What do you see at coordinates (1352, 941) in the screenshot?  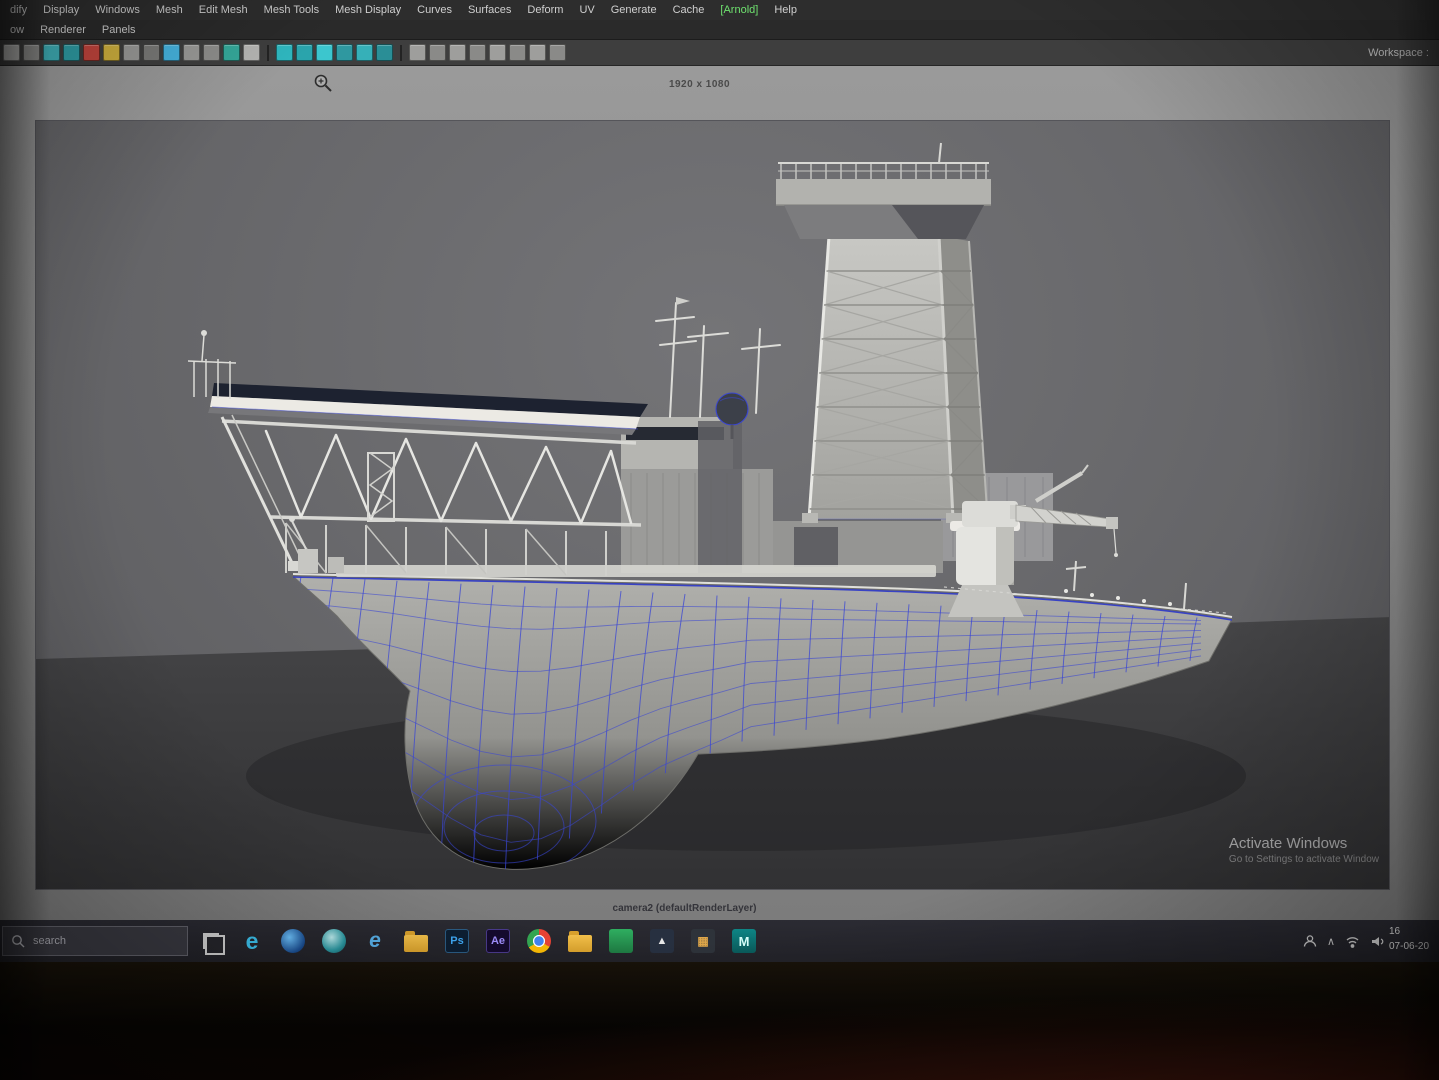 I see `network-icon` at bounding box center [1352, 941].